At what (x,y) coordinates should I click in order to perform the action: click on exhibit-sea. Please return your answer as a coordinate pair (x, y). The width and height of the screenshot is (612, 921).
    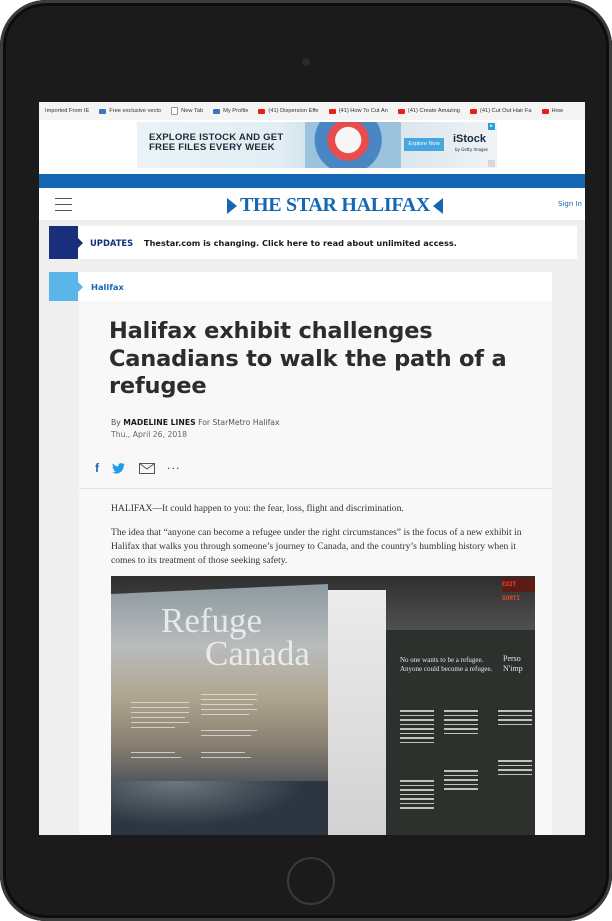
    Looking at the image, I should click on (219, 808).